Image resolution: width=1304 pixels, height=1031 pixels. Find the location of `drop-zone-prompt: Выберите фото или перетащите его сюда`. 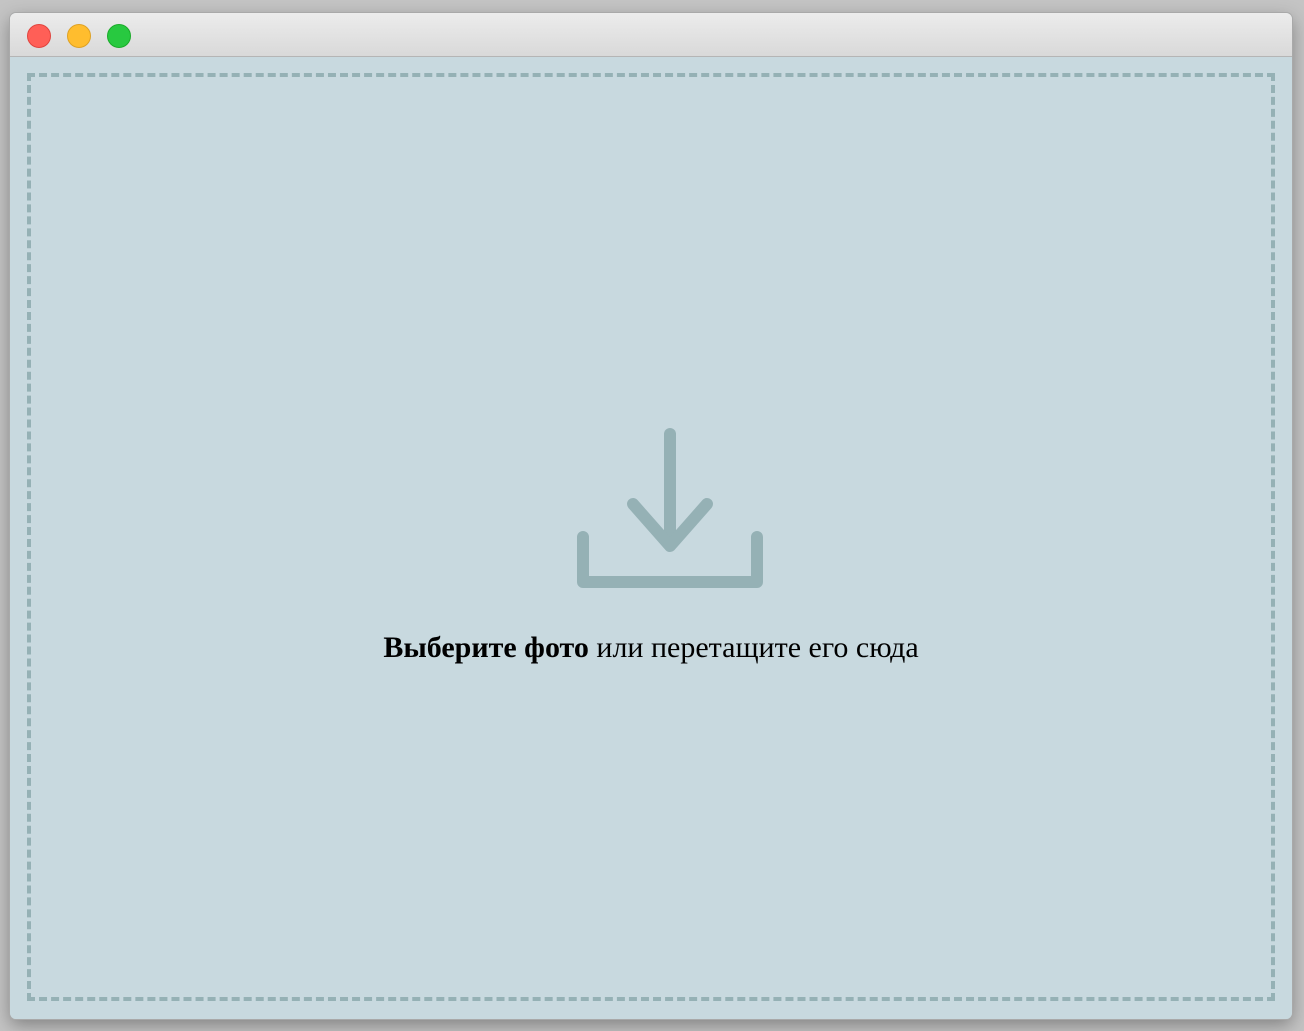

drop-zone-prompt: Выберите фото или перетащите его сюда is located at coordinates (651, 648).